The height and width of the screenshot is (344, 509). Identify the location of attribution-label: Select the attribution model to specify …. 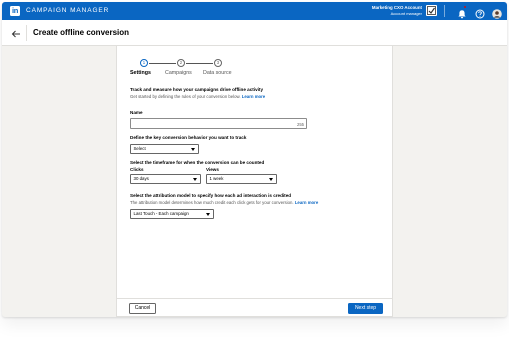
(211, 195).